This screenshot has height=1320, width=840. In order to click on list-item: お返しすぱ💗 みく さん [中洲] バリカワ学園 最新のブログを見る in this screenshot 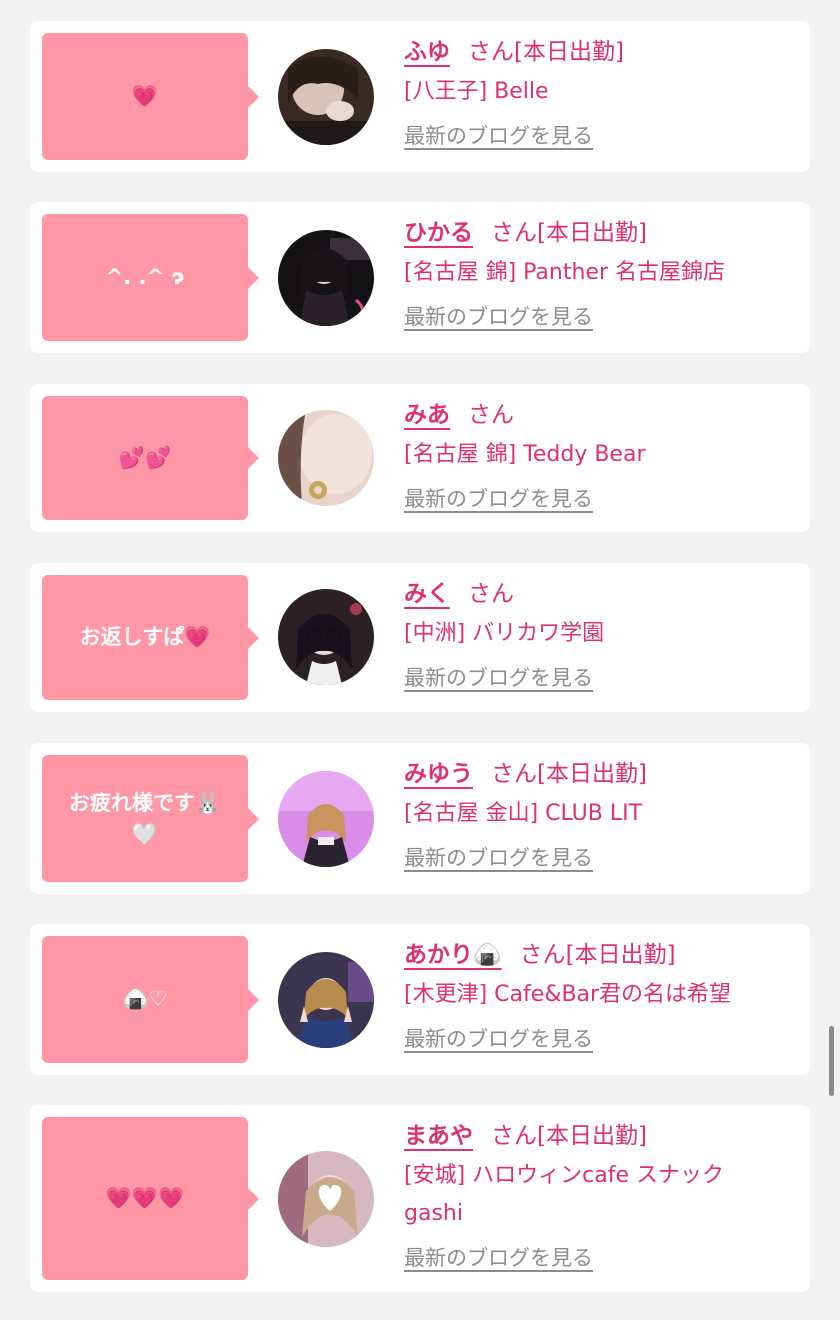, I will do `click(420, 637)`.